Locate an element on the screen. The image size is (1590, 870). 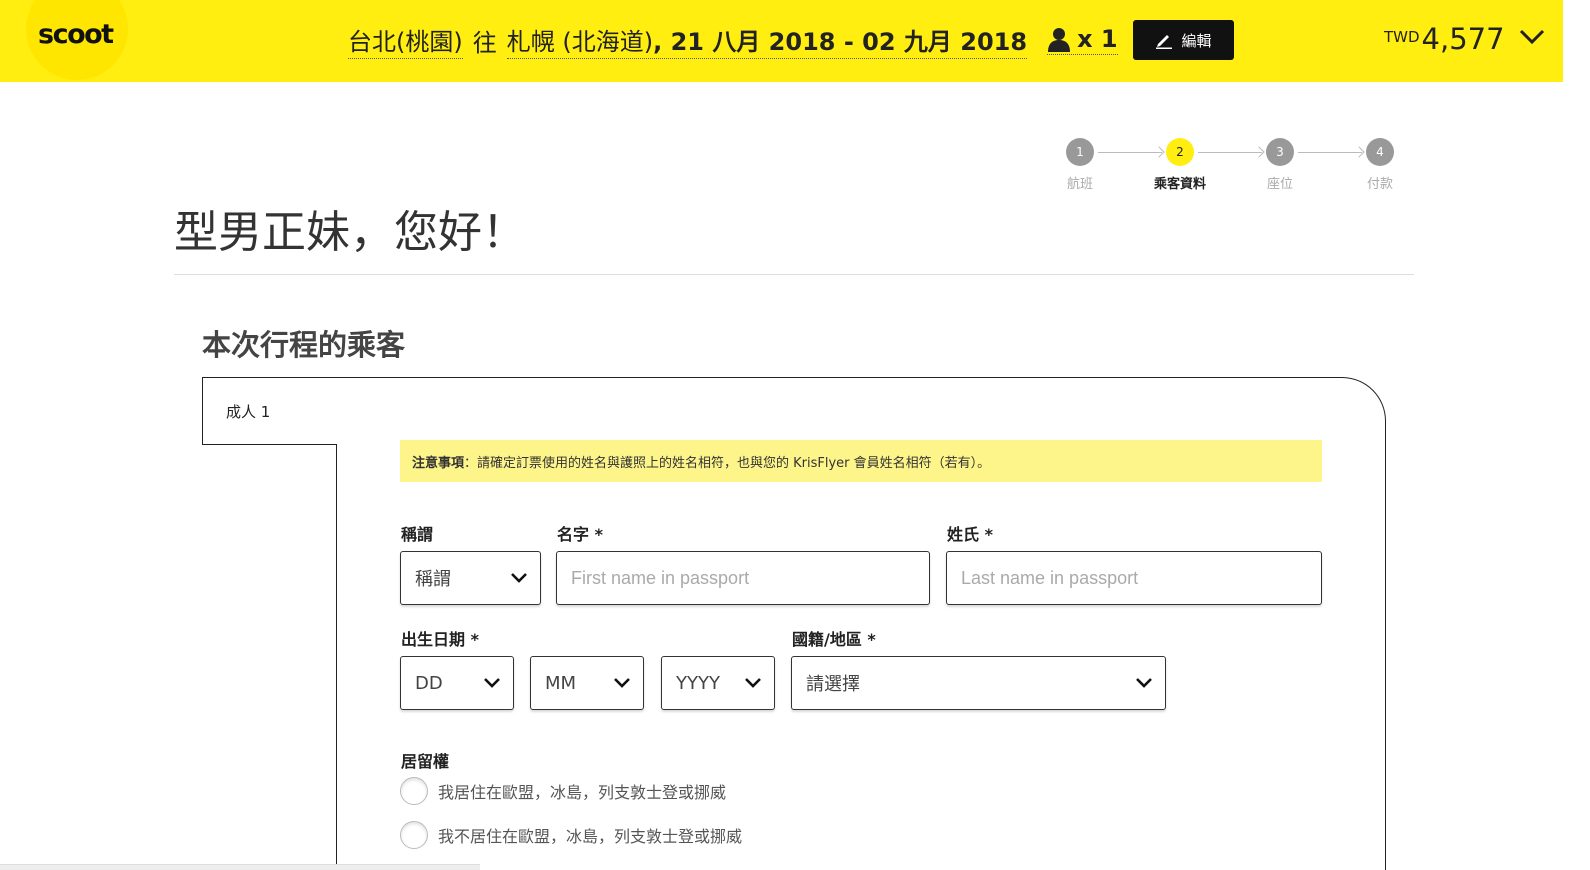
step-label: 乘客資料 is located at coordinates (1179, 184).